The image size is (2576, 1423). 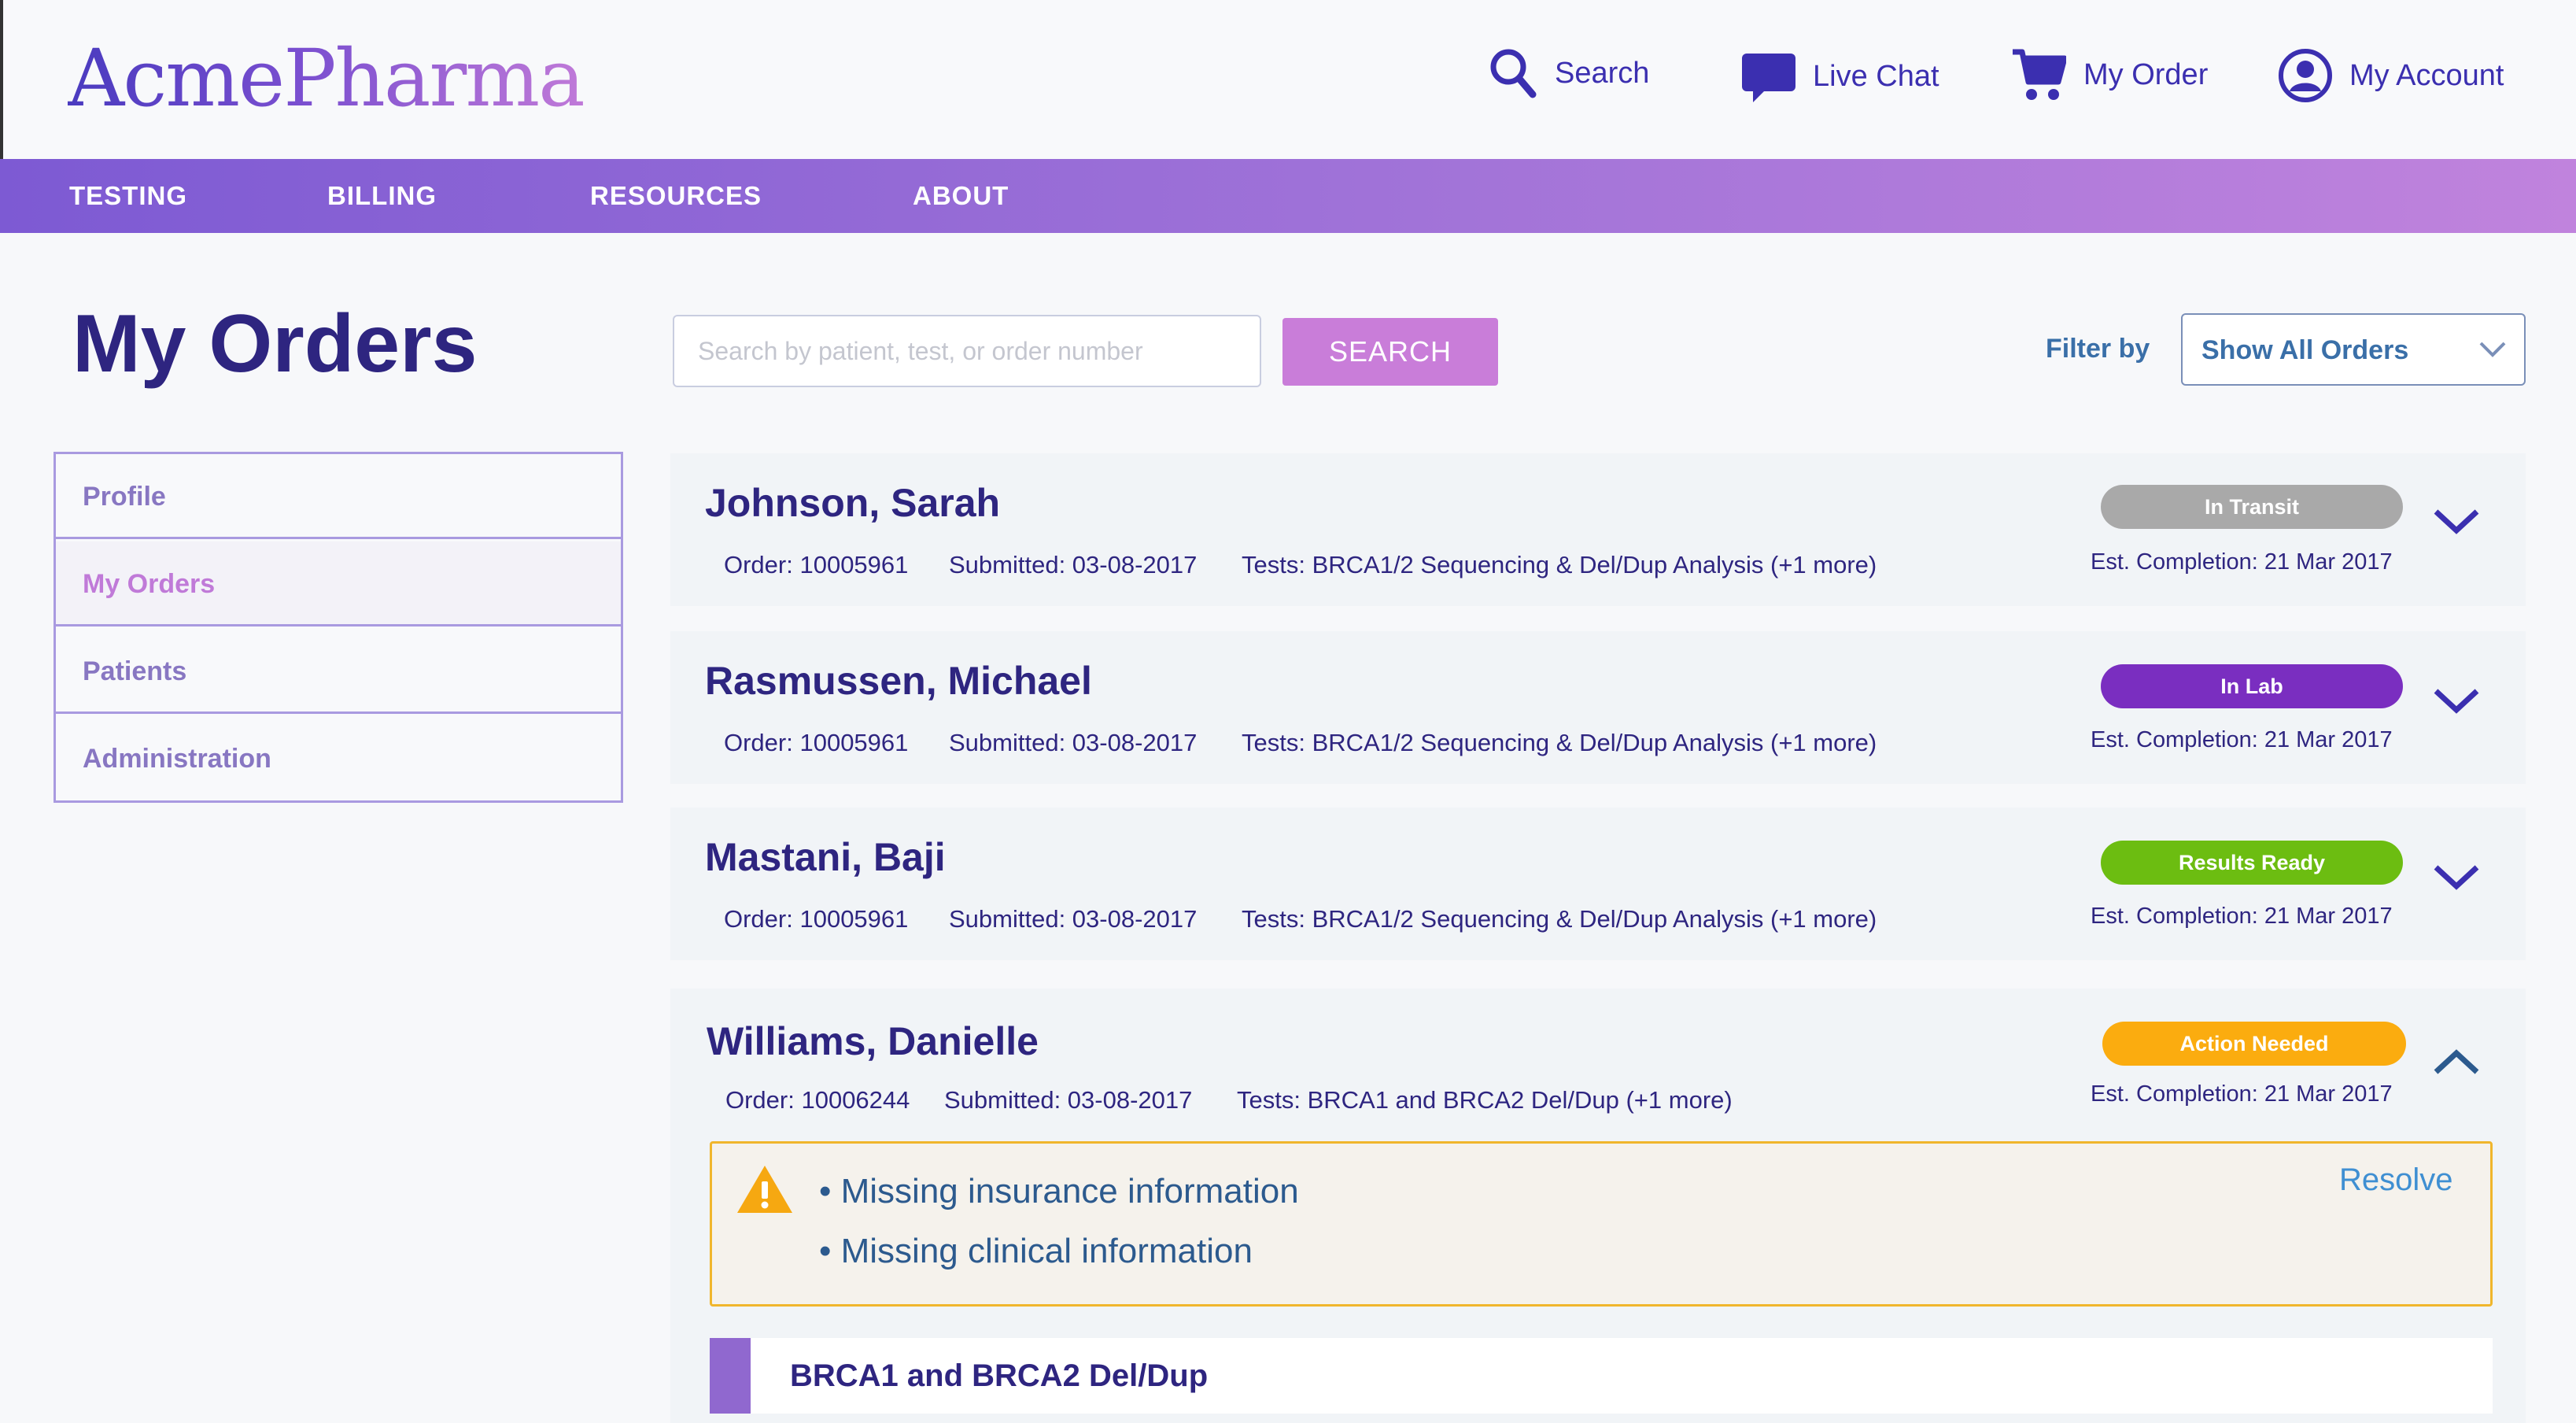 I want to click on search-link: Search, so click(x=1569, y=73).